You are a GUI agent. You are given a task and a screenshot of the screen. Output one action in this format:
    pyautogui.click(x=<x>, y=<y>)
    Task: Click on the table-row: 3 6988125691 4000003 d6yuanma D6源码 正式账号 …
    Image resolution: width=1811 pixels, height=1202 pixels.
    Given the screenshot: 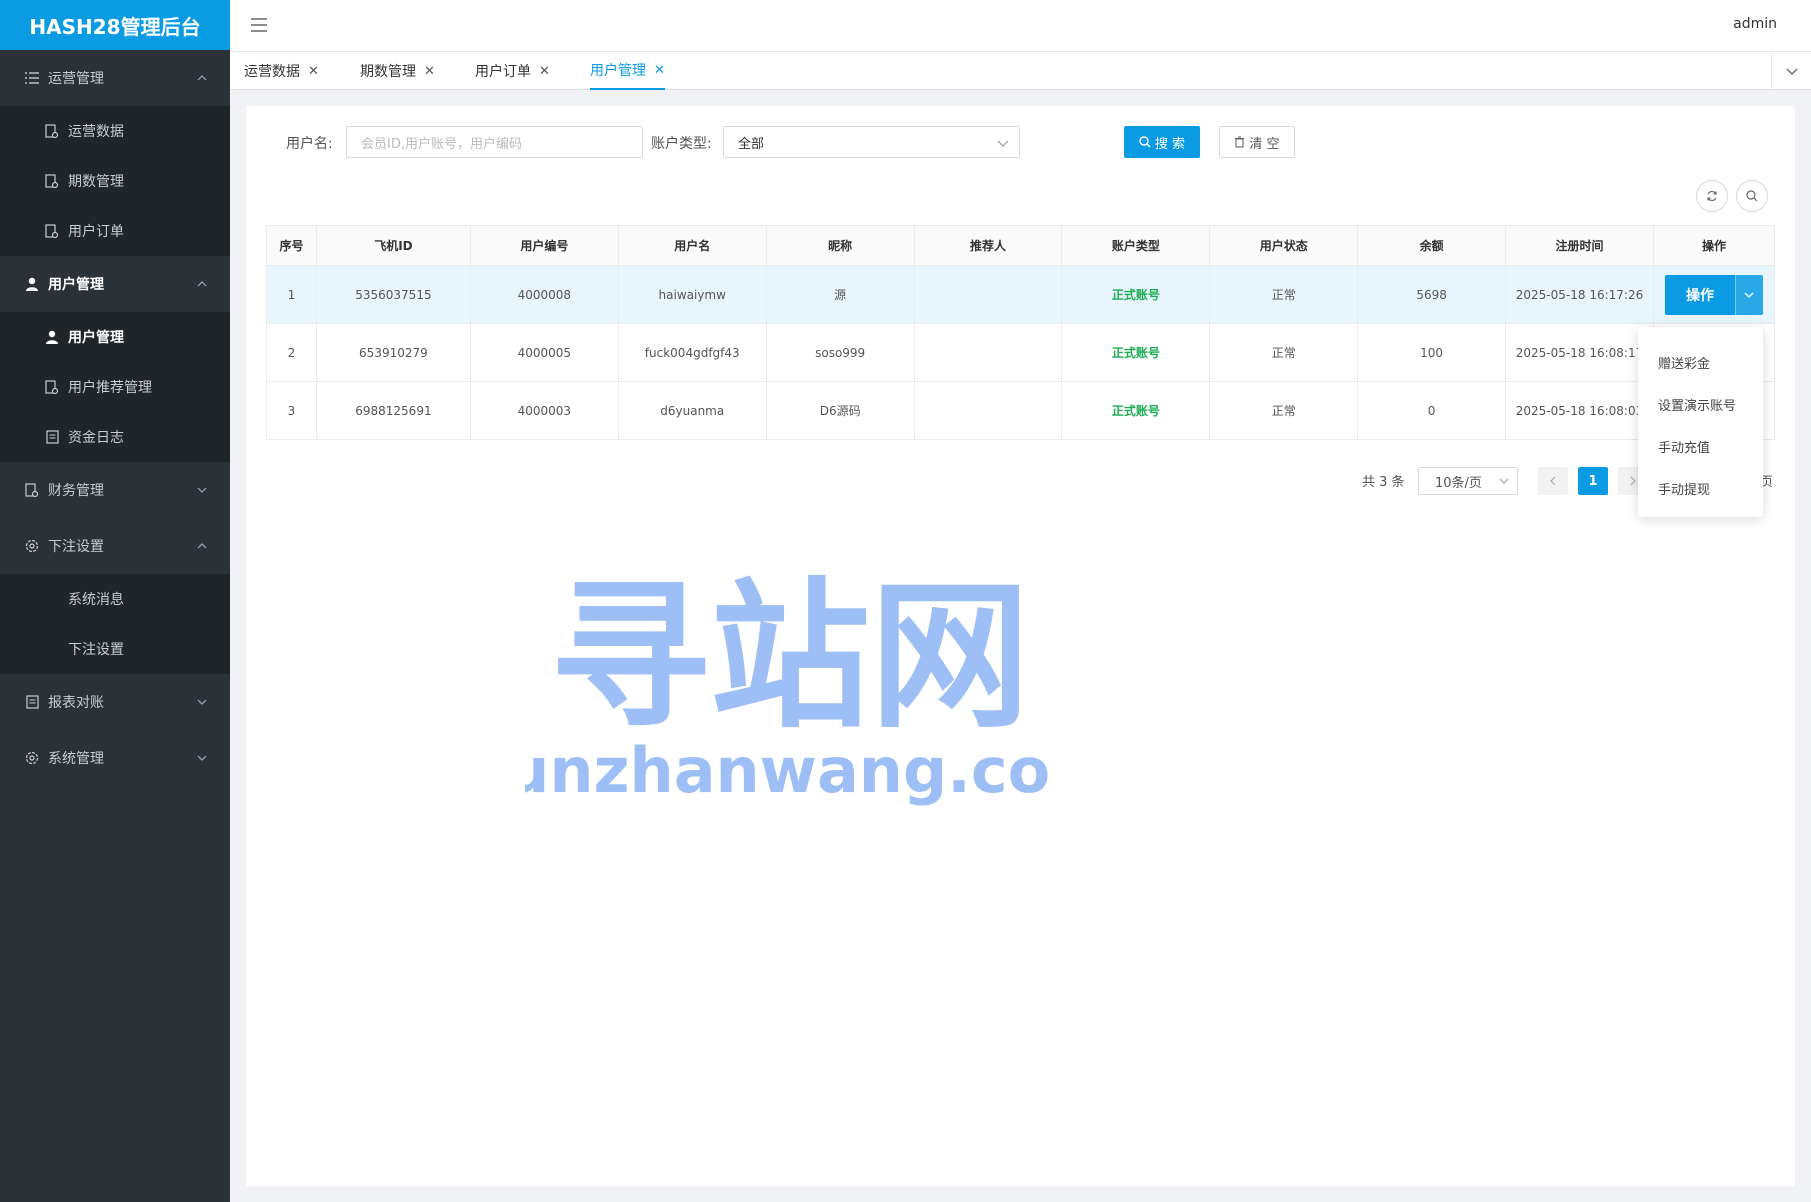 What is the action you would take?
    pyautogui.click(x=1021, y=410)
    